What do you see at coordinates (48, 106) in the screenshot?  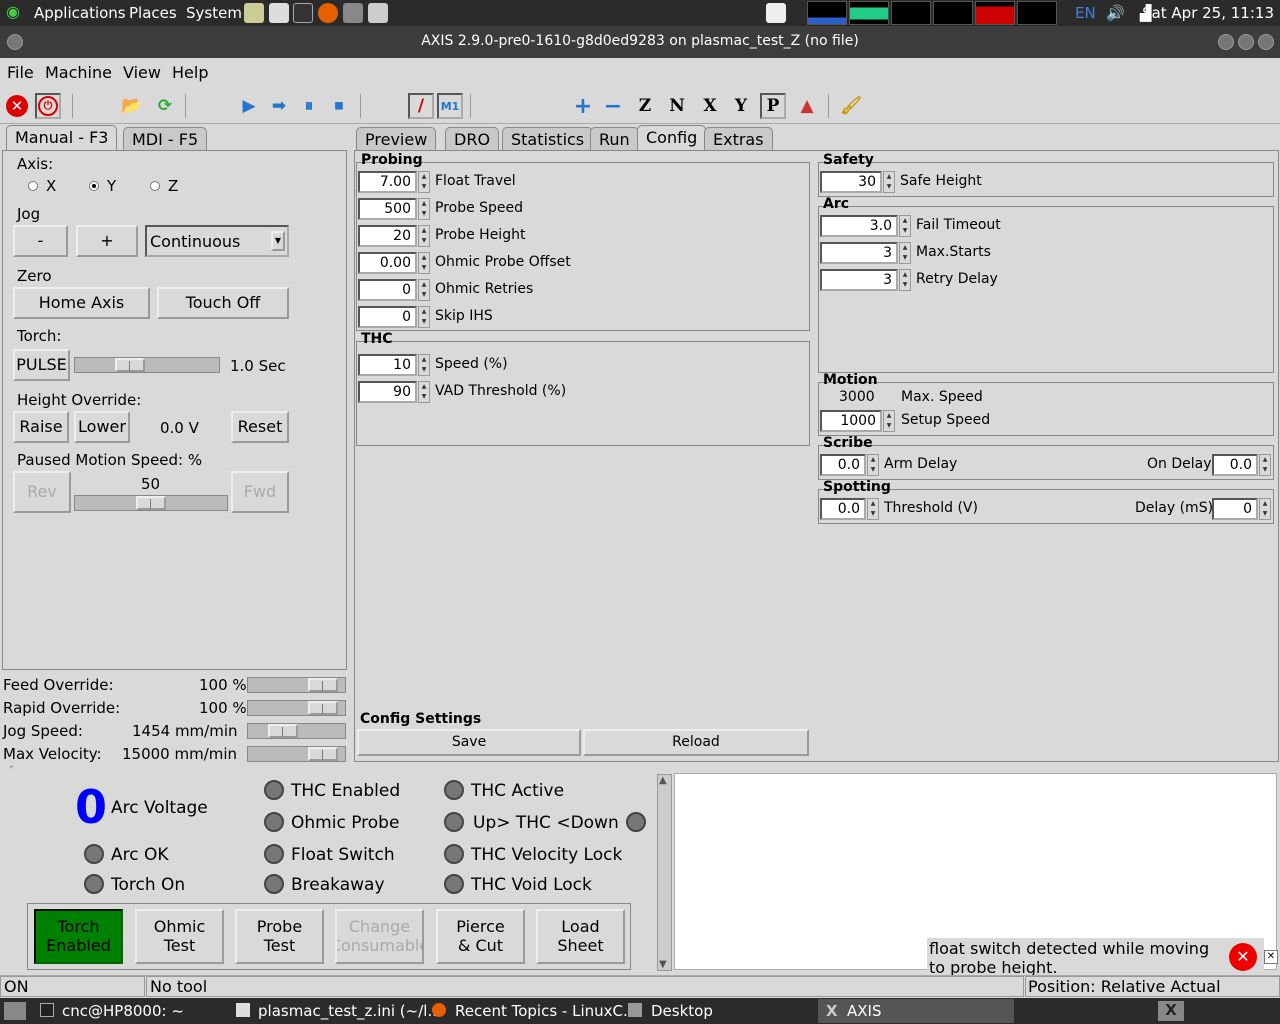 I see `power-icon: ⏻` at bounding box center [48, 106].